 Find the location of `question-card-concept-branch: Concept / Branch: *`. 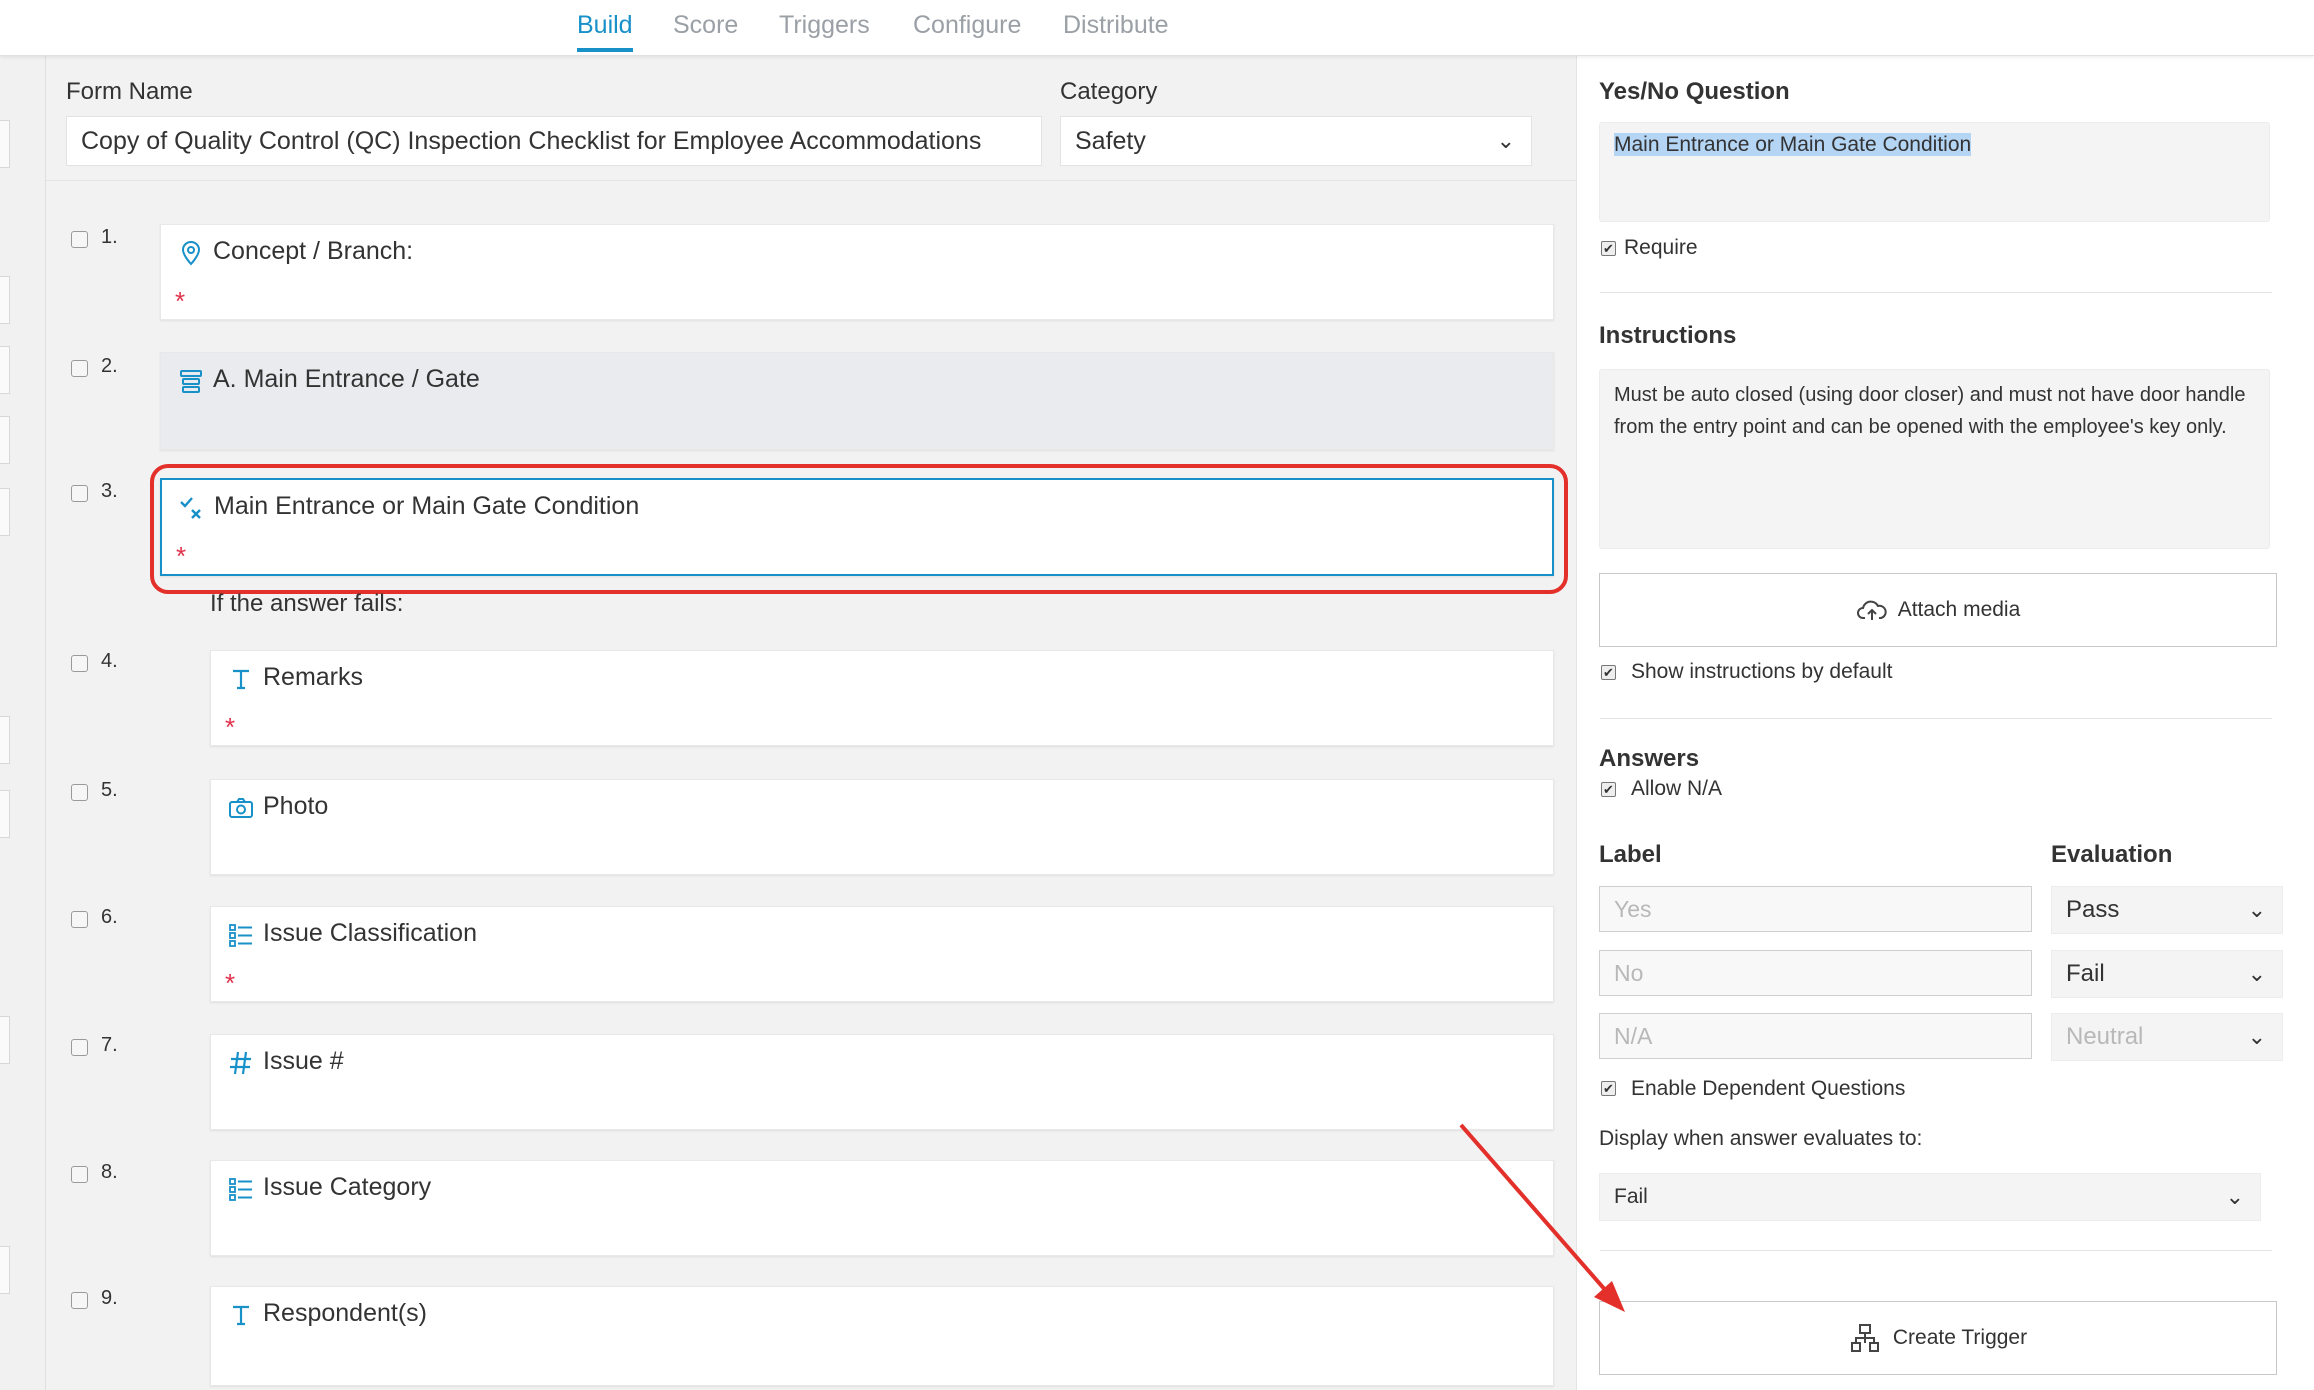

question-card-concept-branch: Concept / Branch: * is located at coordinates (857, 272).